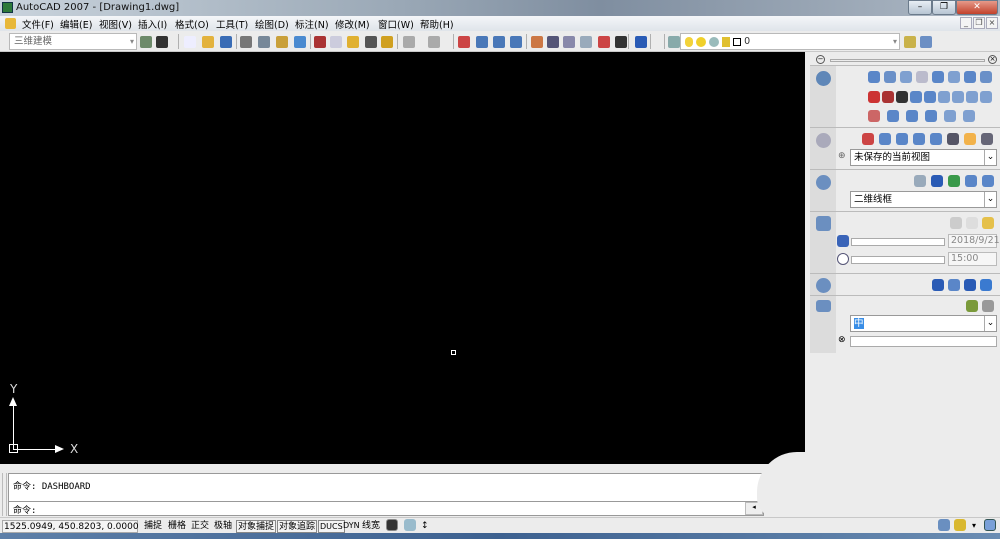 The height and width of the screenshot is (539, 1000). What do you see at coordinates (392, 525) in the screenshot?
I see `model-space-icon` at bounding box center [392, 525].